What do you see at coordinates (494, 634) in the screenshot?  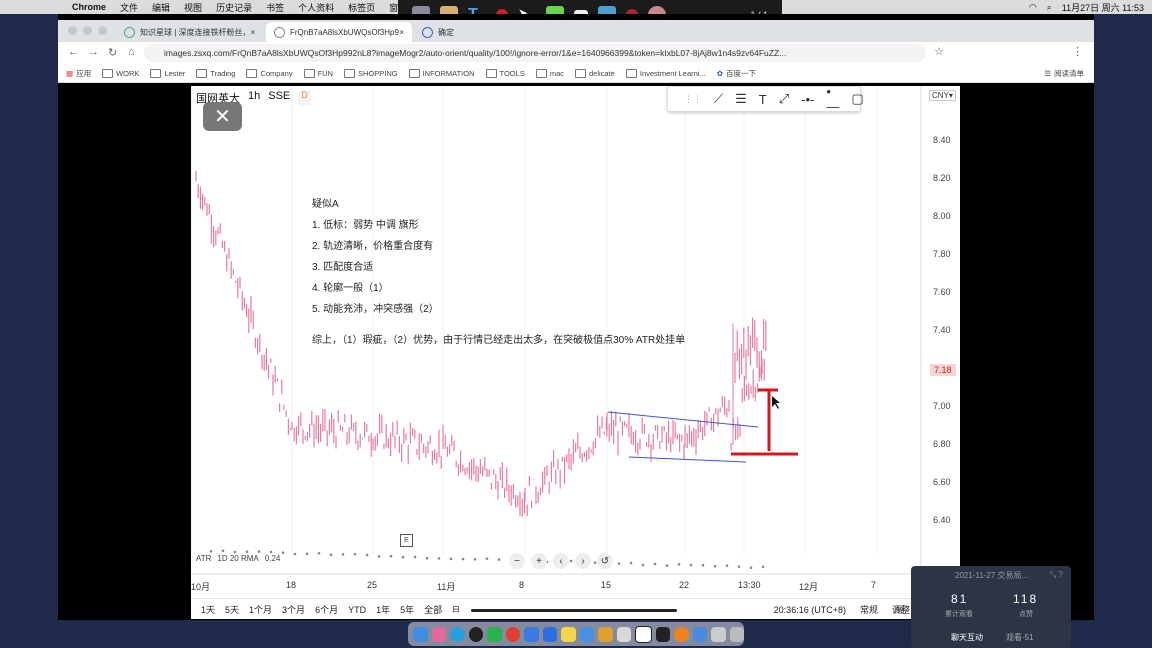 I see `wechat-icon` at bounding box center [494, 634].